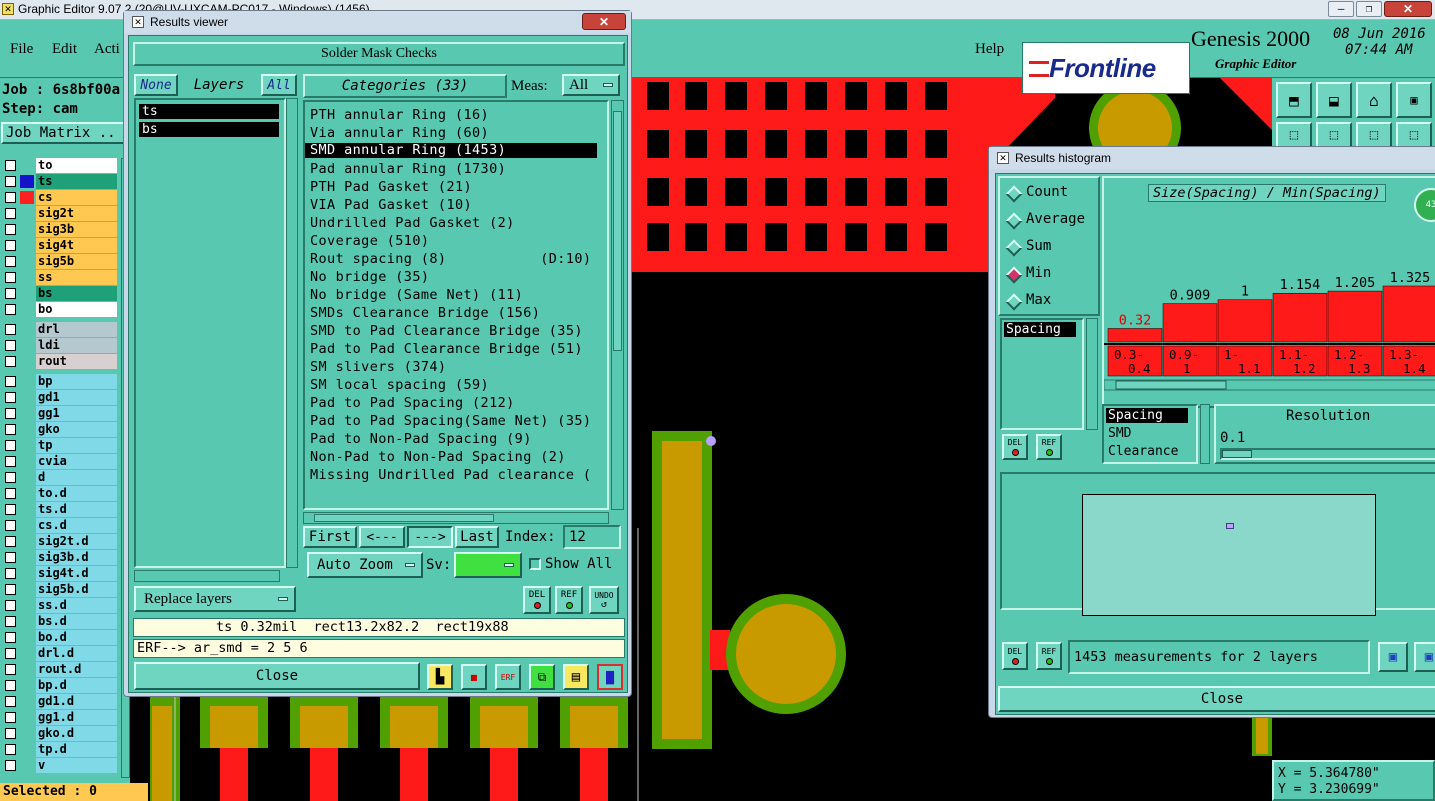 This screenshot has width=1435, height=801. Describe the element at coordinates (60, 589) in the screenshot. I see `layer-row-sig5b-d: sig5b.d` at that location.